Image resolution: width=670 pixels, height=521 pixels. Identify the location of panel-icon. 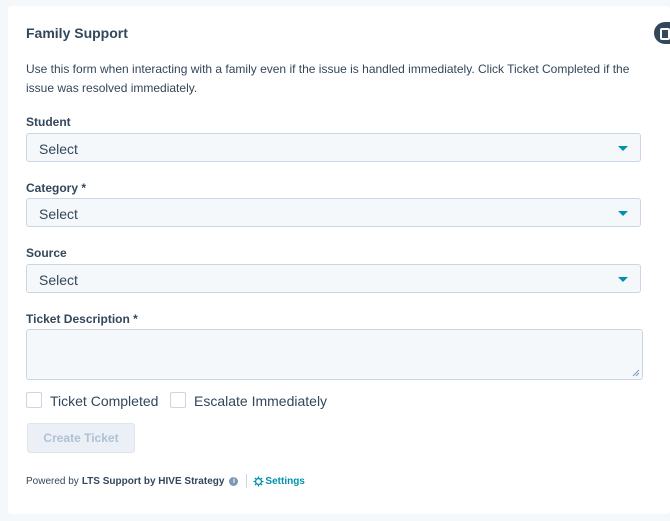
(665, 34).